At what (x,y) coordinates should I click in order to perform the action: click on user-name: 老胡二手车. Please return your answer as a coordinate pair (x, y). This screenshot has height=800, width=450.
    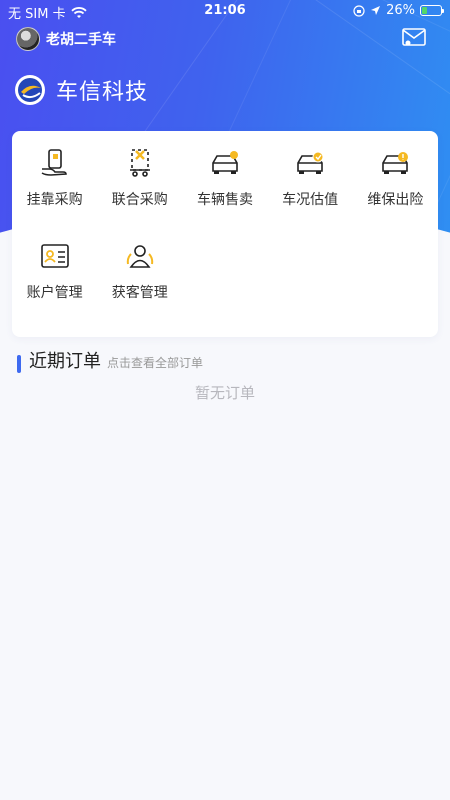
    Looking at the image, I should click on (81, 39).